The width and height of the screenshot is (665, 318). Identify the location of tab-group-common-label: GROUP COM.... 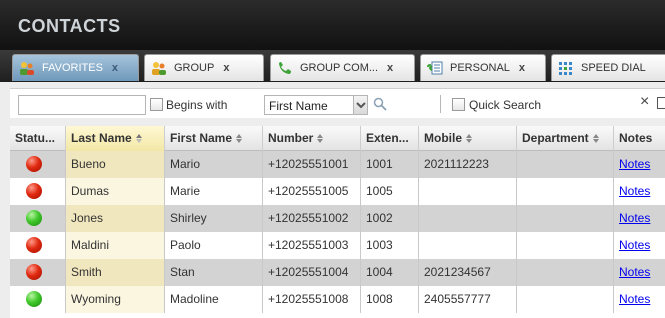
(339, 68).